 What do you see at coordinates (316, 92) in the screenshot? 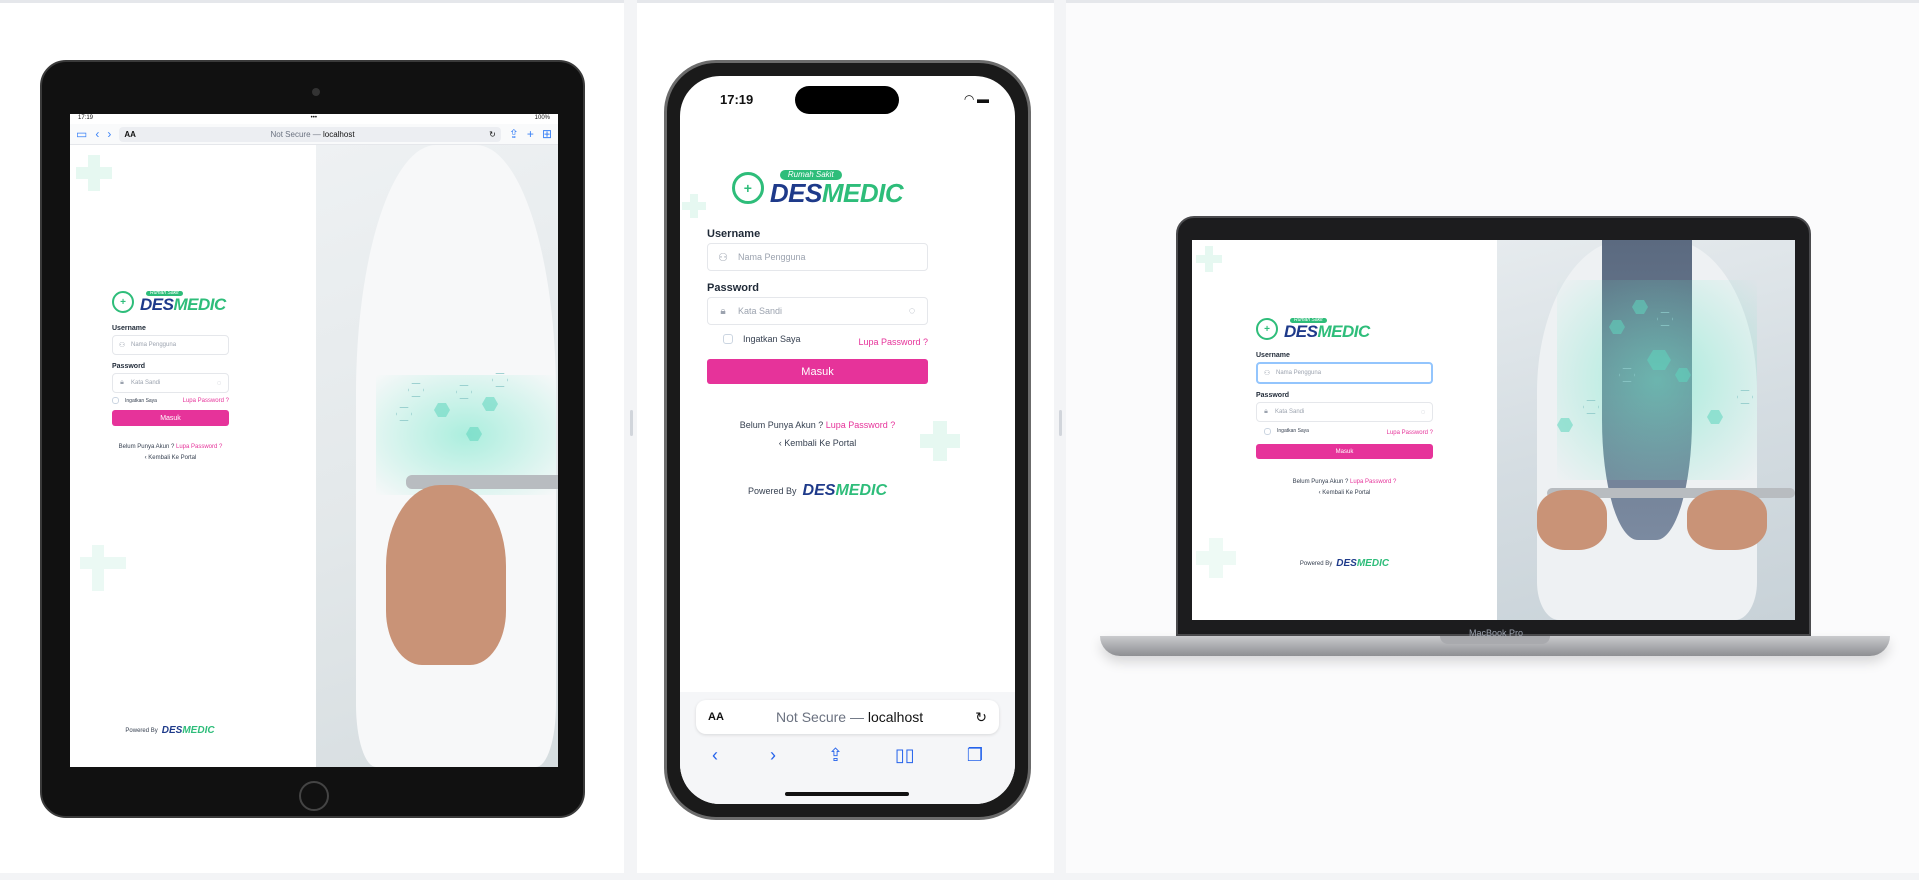
I see `camera-icon` at bounding box center [316, 92].